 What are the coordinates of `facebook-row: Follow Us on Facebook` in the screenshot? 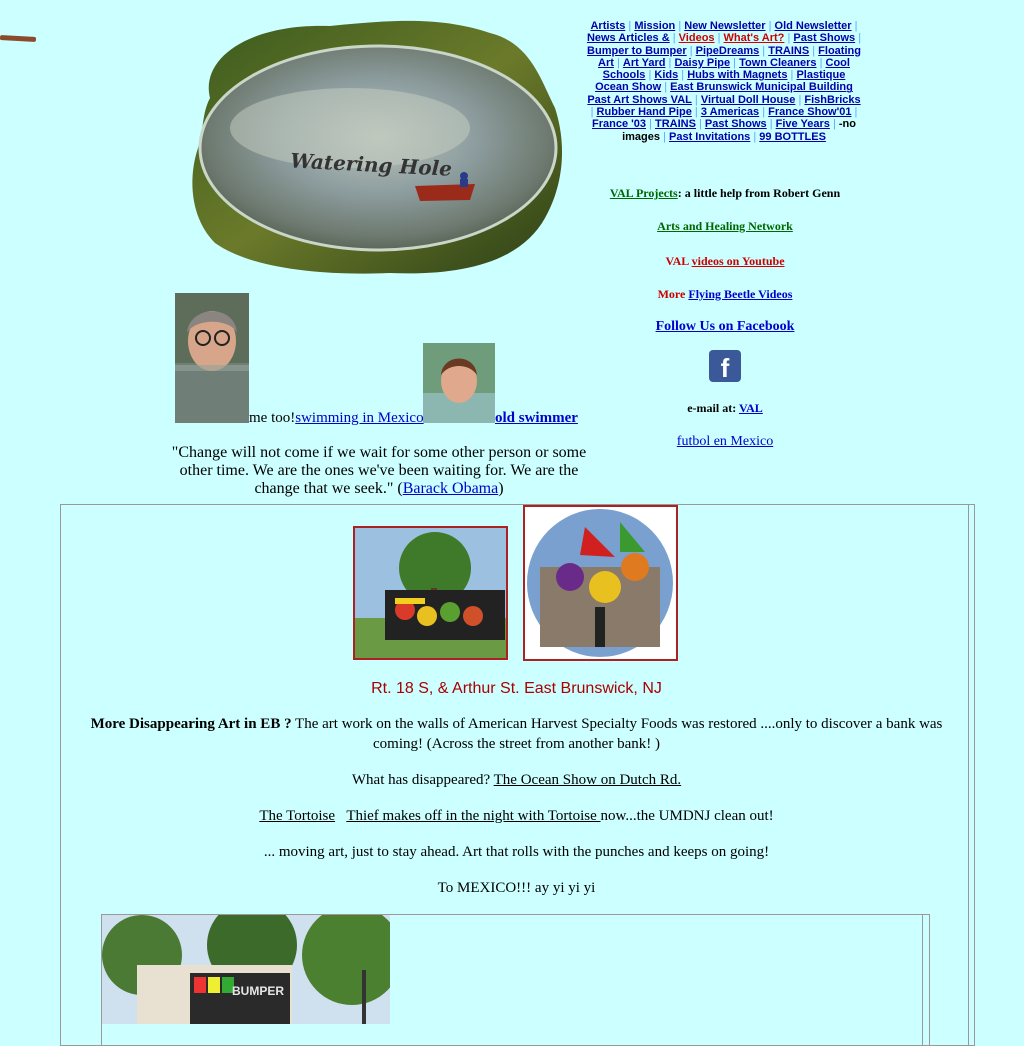 It's located at (725, 327).